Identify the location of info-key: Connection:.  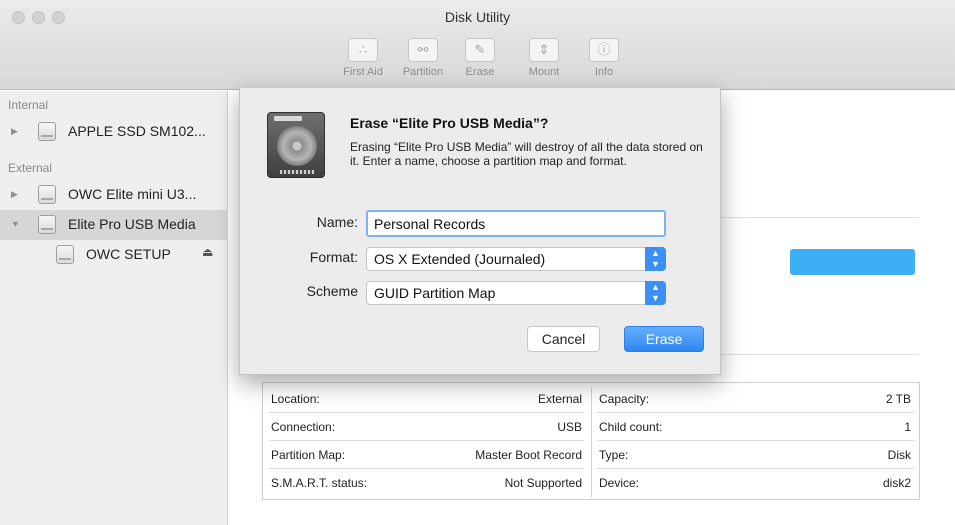
(303, 427).